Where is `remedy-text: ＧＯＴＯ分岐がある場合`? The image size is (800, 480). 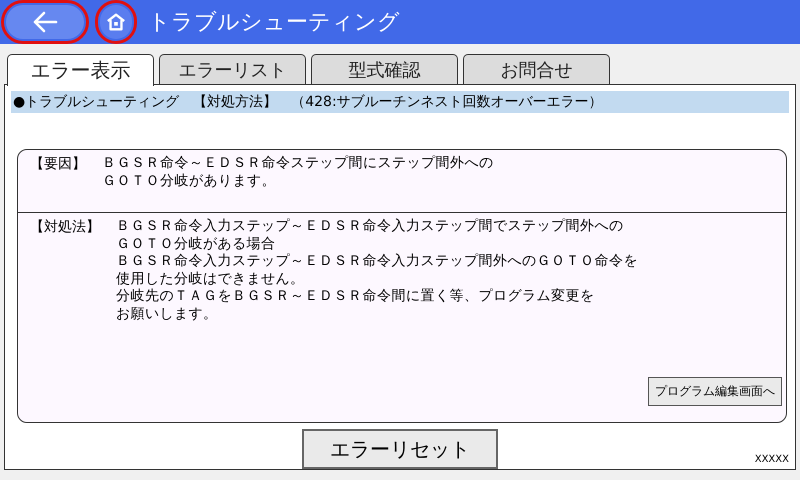 remedy-text: ＧＯＴＯ分岐がある場合 is located at coordinates (196, 245).